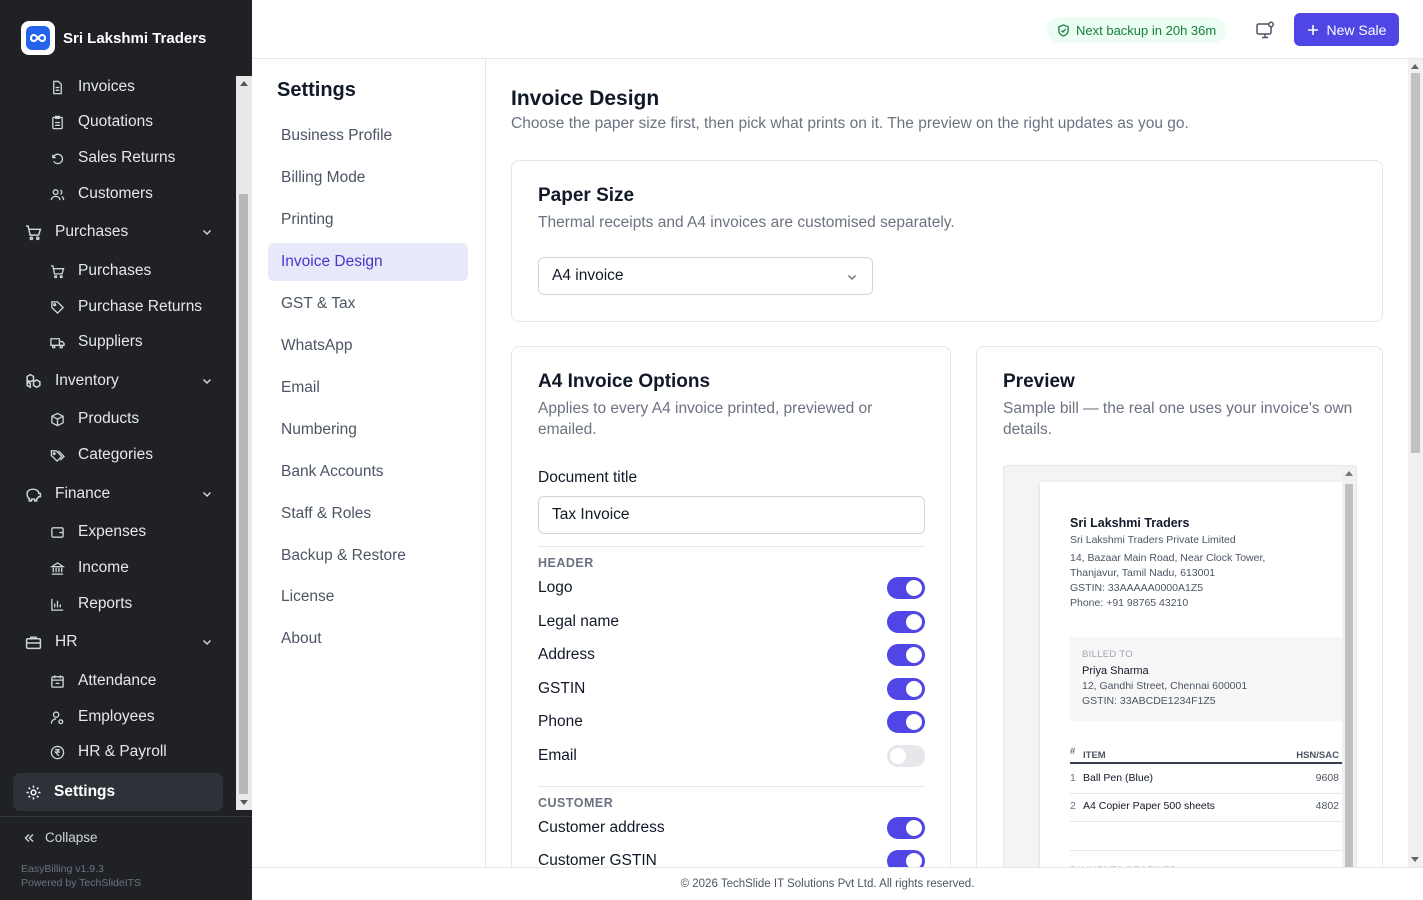 The width and height of the screenshot is (1423, 900). What do you see at coordinates (1149, 806) in the screenshot?
I see `row-item: A4 Copier Paper 500 sheets` at bounding box center [1149, 806].